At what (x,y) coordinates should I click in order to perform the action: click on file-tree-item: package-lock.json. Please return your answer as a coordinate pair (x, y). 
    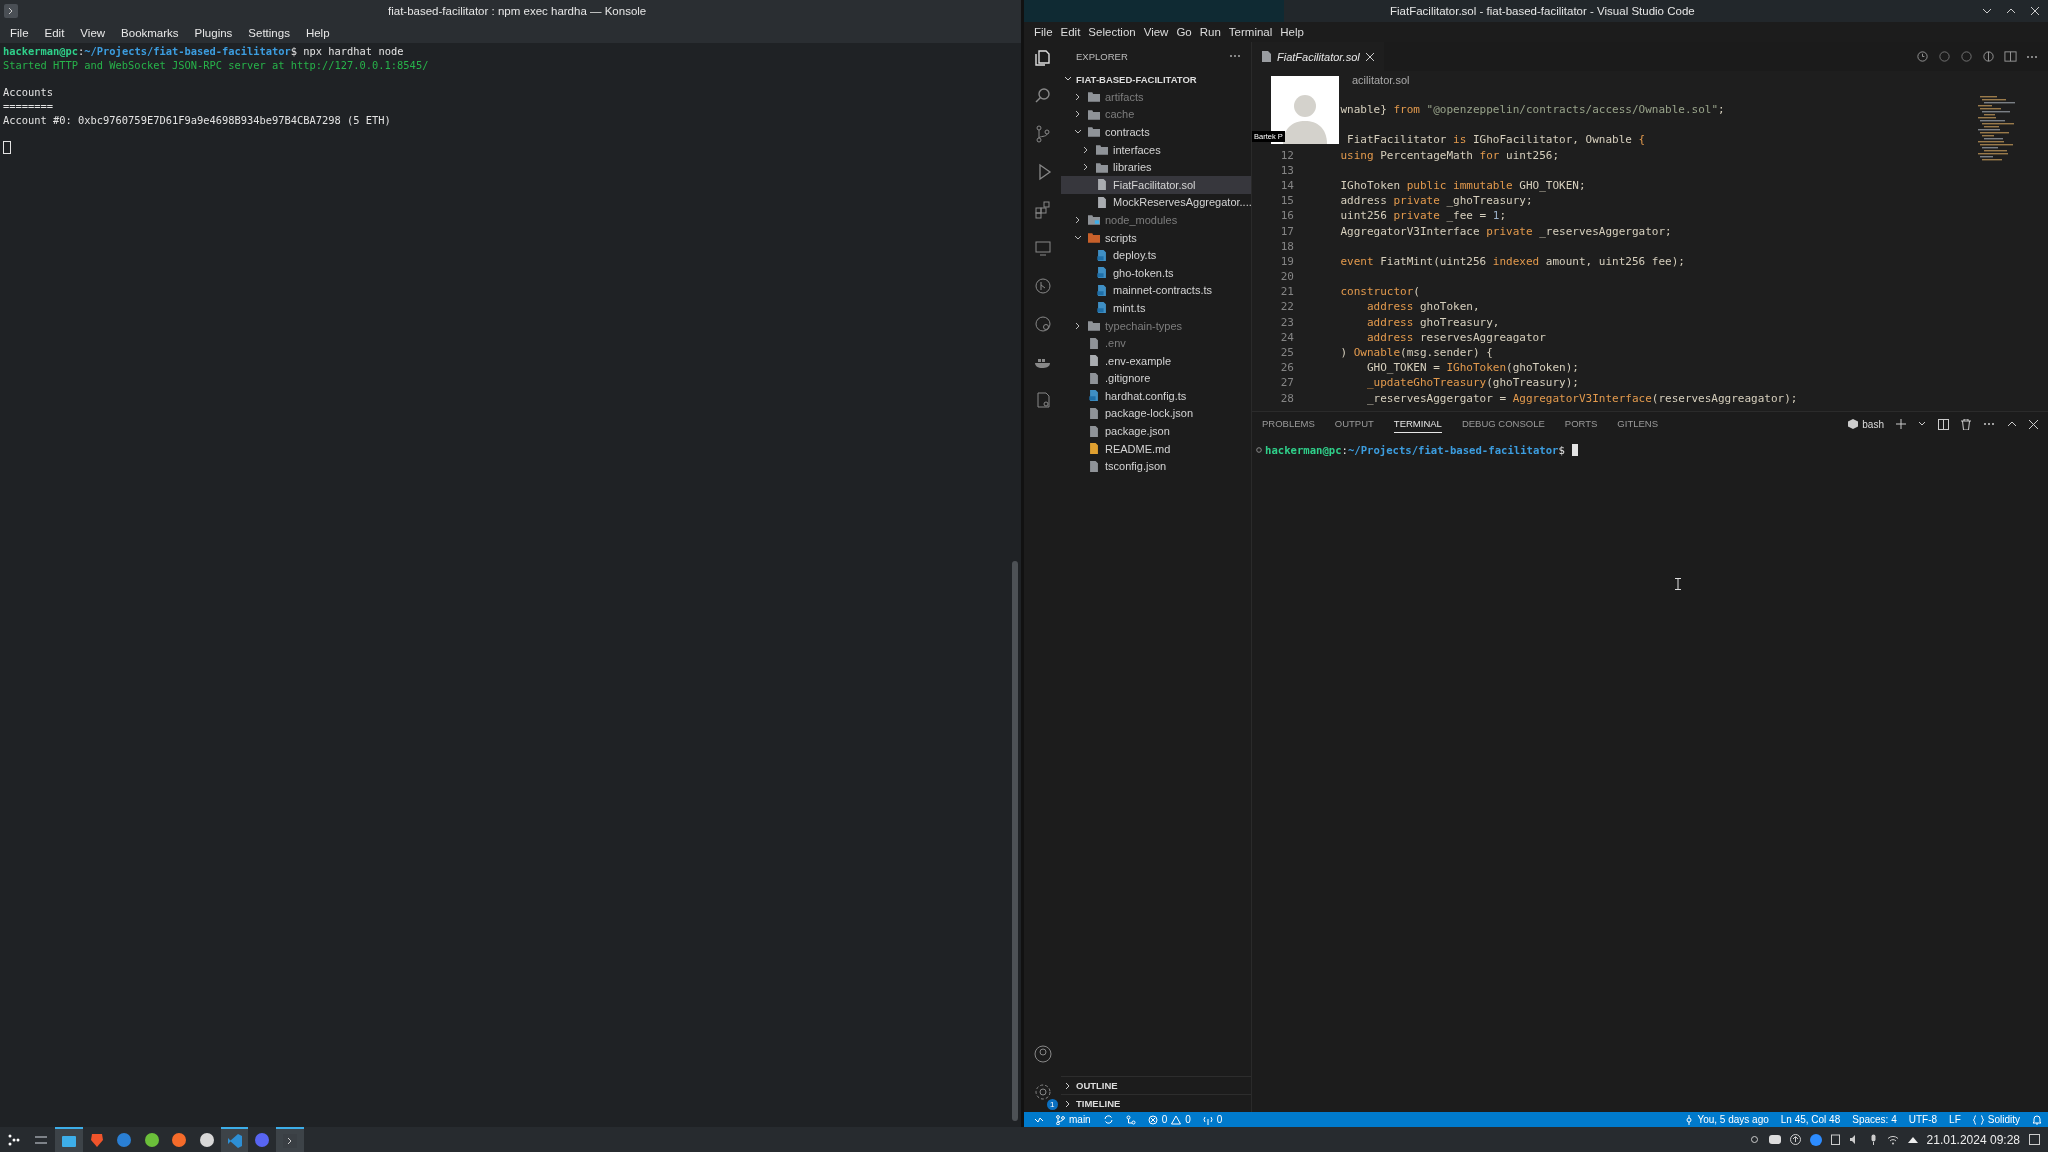
    Looking at the image, I should click on (1156, 413).